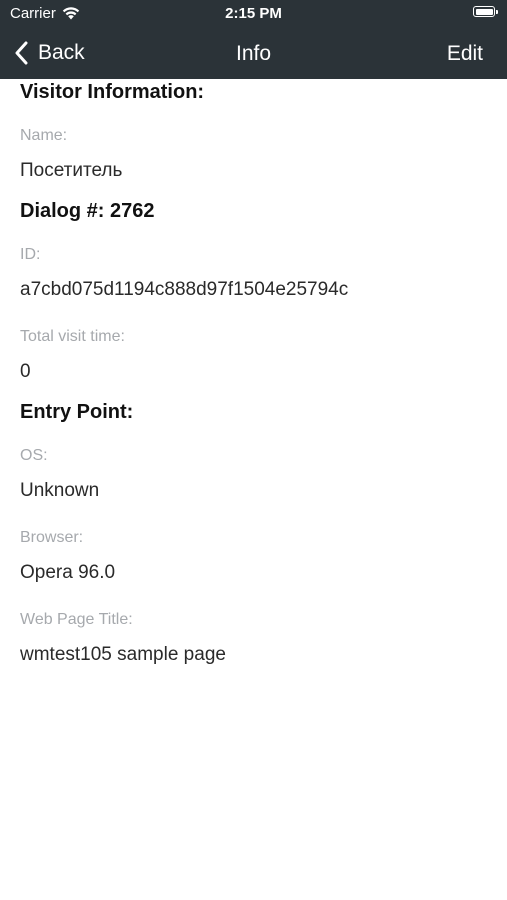 This screenshot has width=507, height=900. I want to click on web-page-title-value: wmtest105 sample page, so click(123, 654).